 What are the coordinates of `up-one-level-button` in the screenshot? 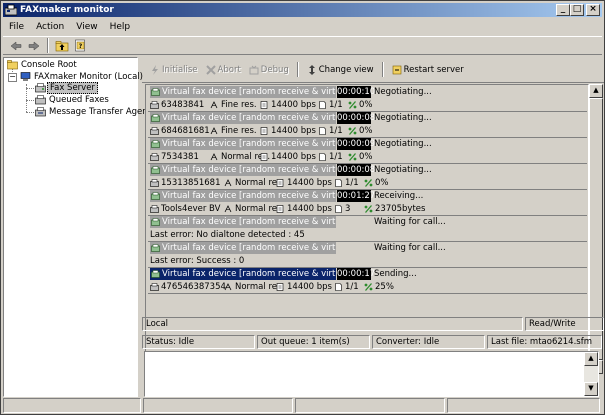 It's located at (62, 46).